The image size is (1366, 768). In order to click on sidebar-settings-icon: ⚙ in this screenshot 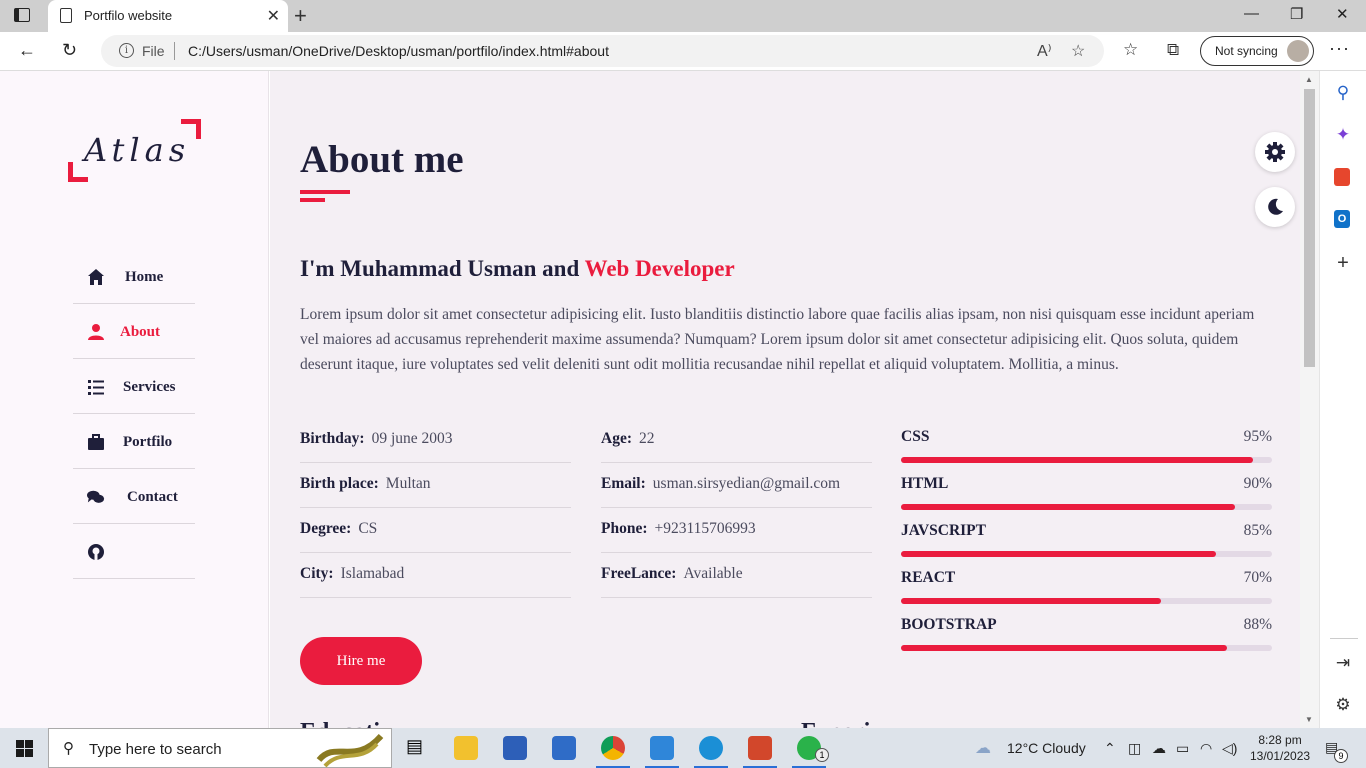, I will do `click(1343, 705)`.